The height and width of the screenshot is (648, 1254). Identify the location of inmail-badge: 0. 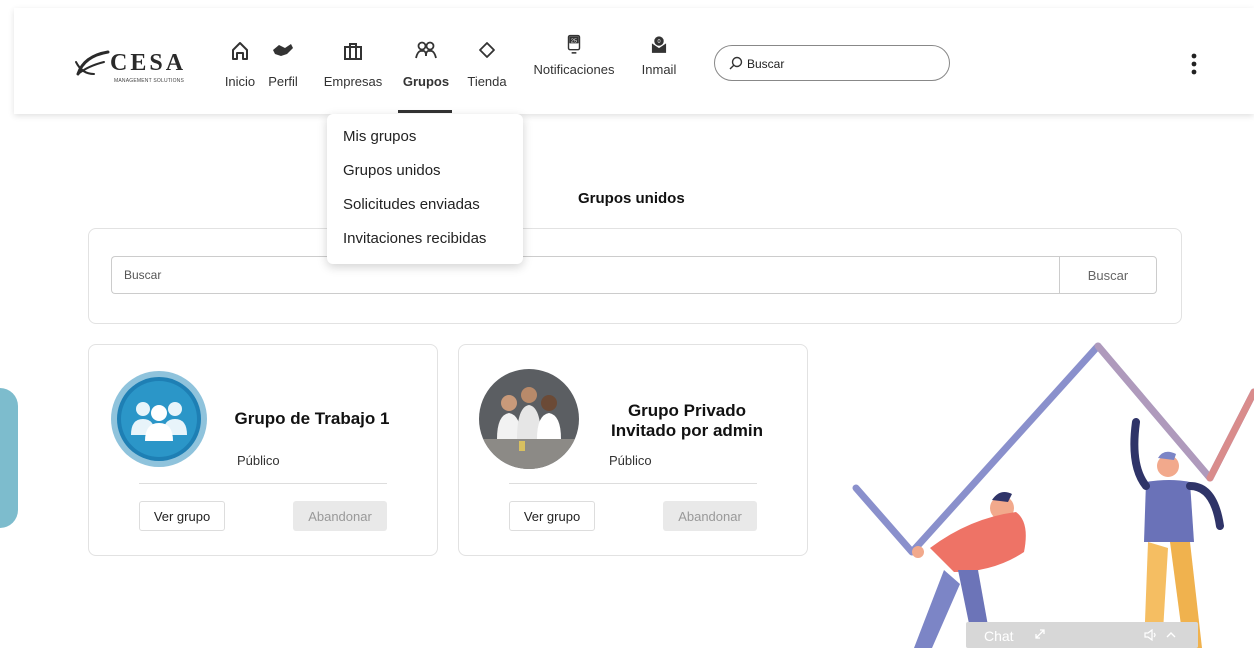
(658, 42).